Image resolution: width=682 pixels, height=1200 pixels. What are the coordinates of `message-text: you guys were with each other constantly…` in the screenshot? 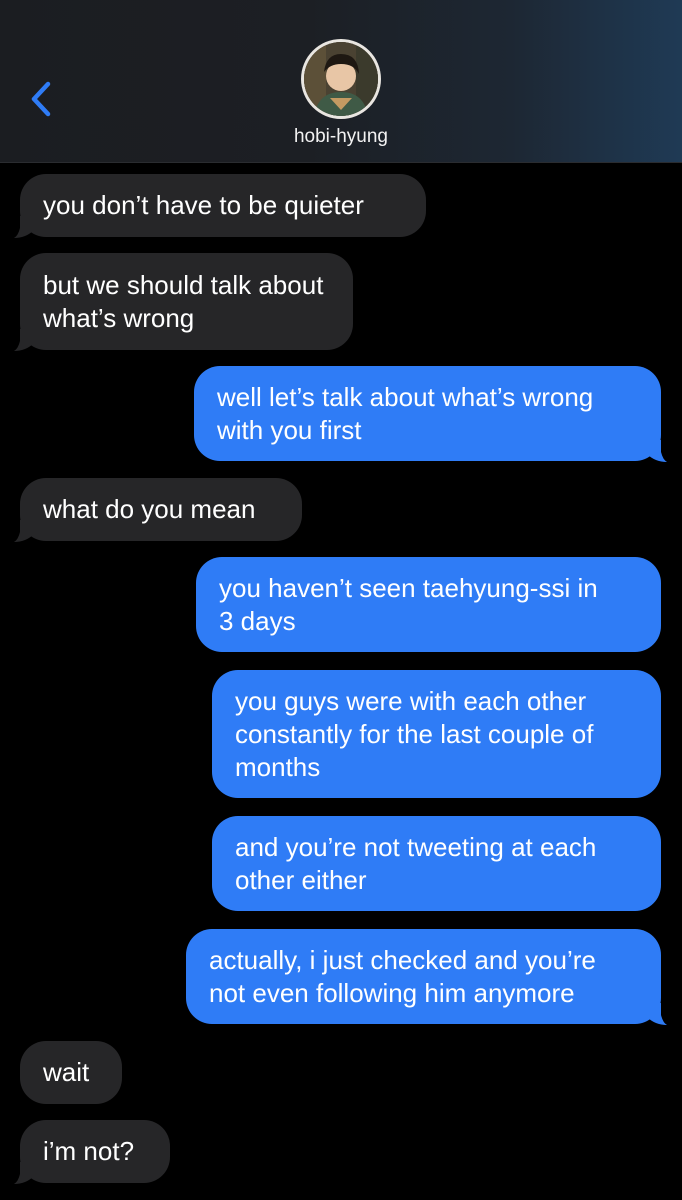 It's located at (414, 733).